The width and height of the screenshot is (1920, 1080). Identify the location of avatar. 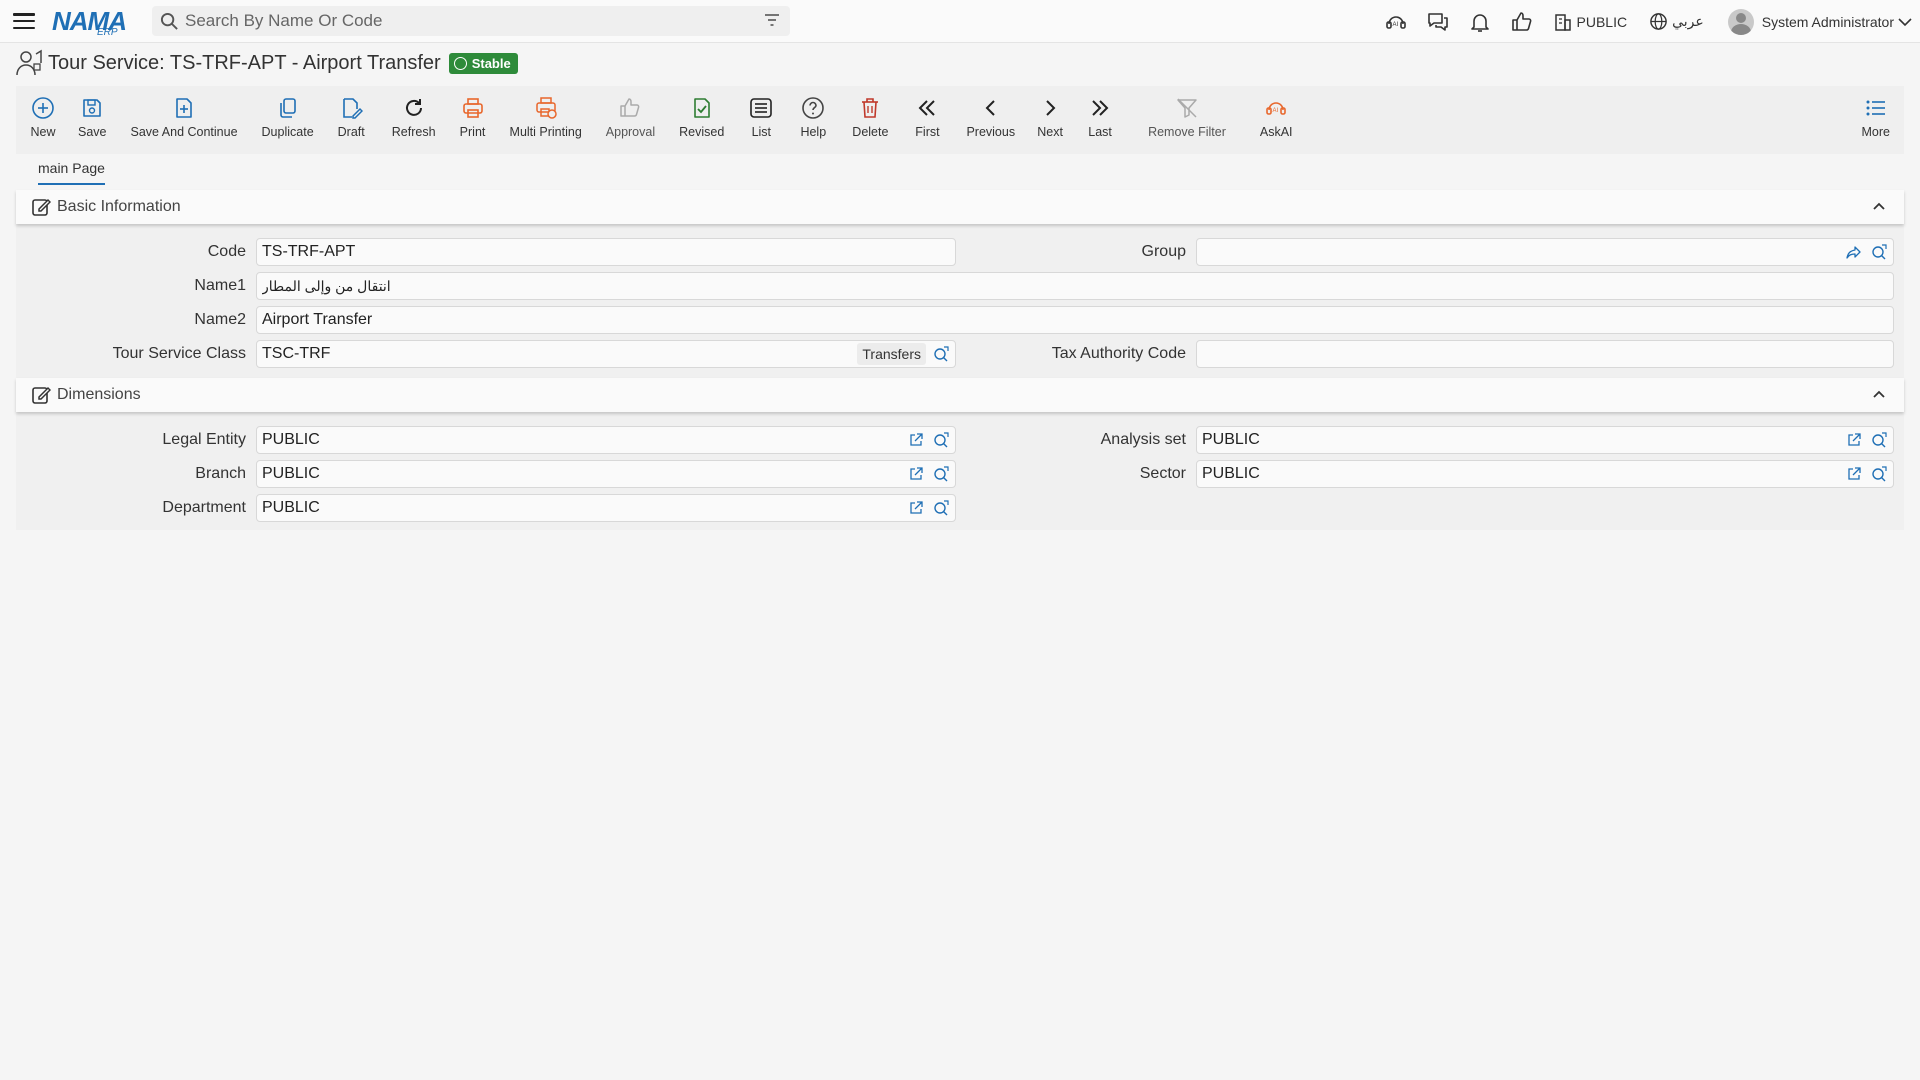
(1740, 21).